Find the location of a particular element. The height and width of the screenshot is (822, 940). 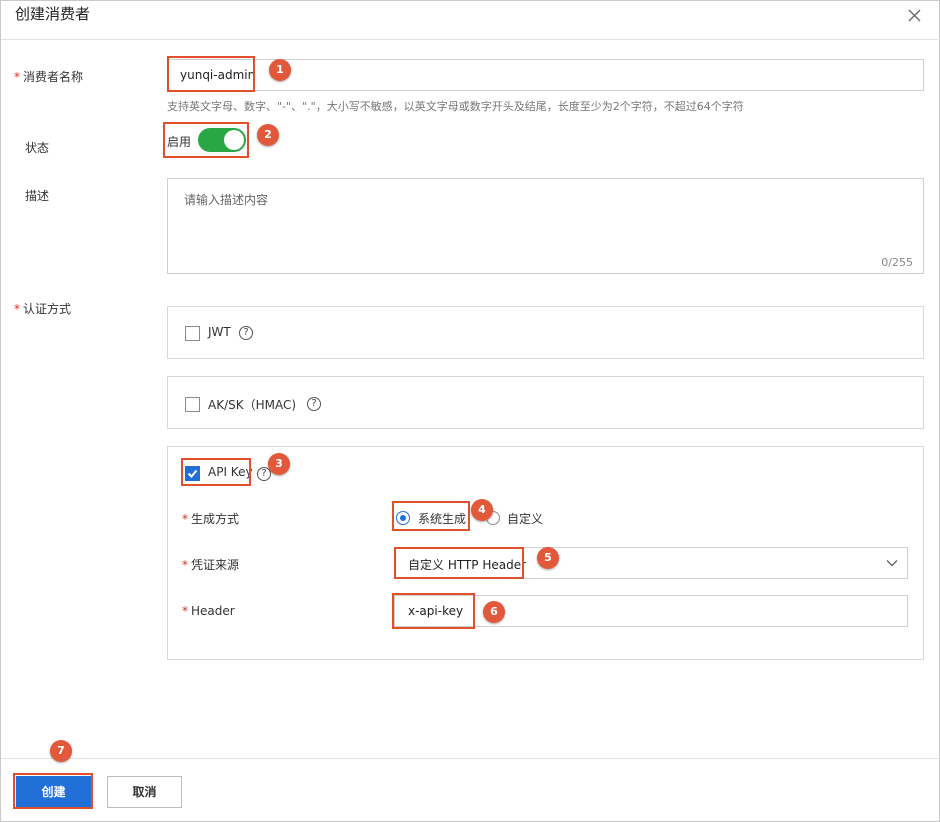

annotation-badge-5: 5 is located at coordinates (548, 558).